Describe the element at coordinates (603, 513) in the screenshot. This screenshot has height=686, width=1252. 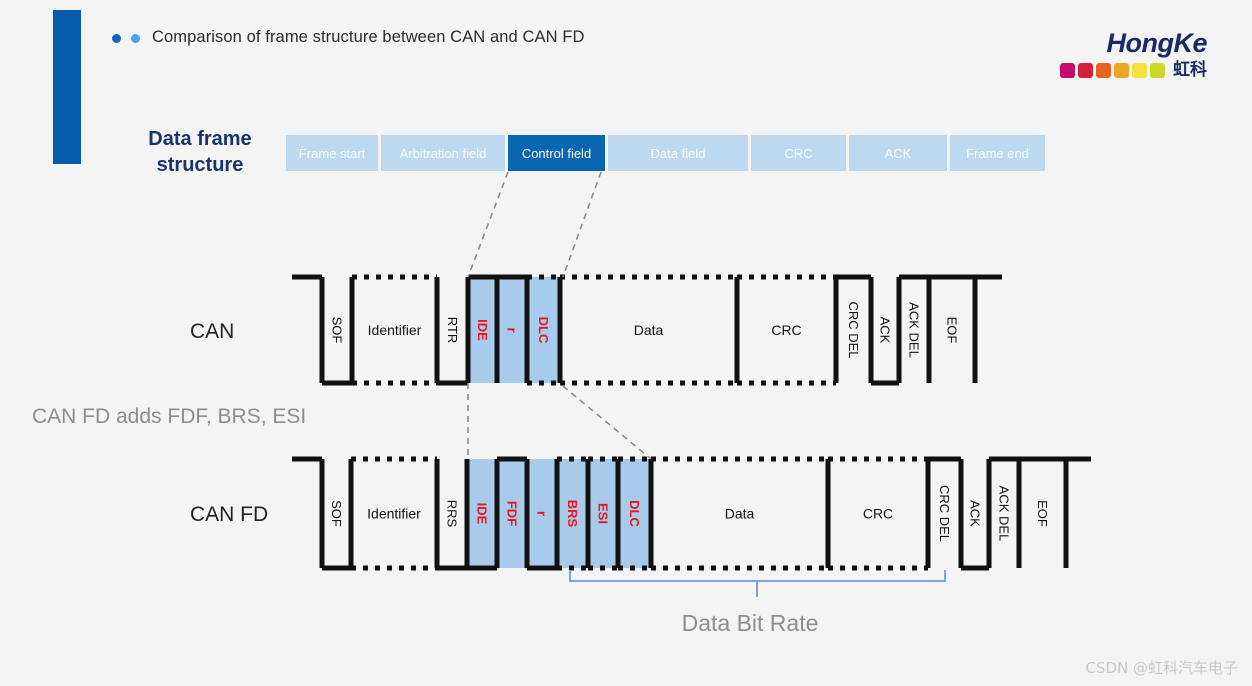
I see `segment-label-esi: ESI` at that location.